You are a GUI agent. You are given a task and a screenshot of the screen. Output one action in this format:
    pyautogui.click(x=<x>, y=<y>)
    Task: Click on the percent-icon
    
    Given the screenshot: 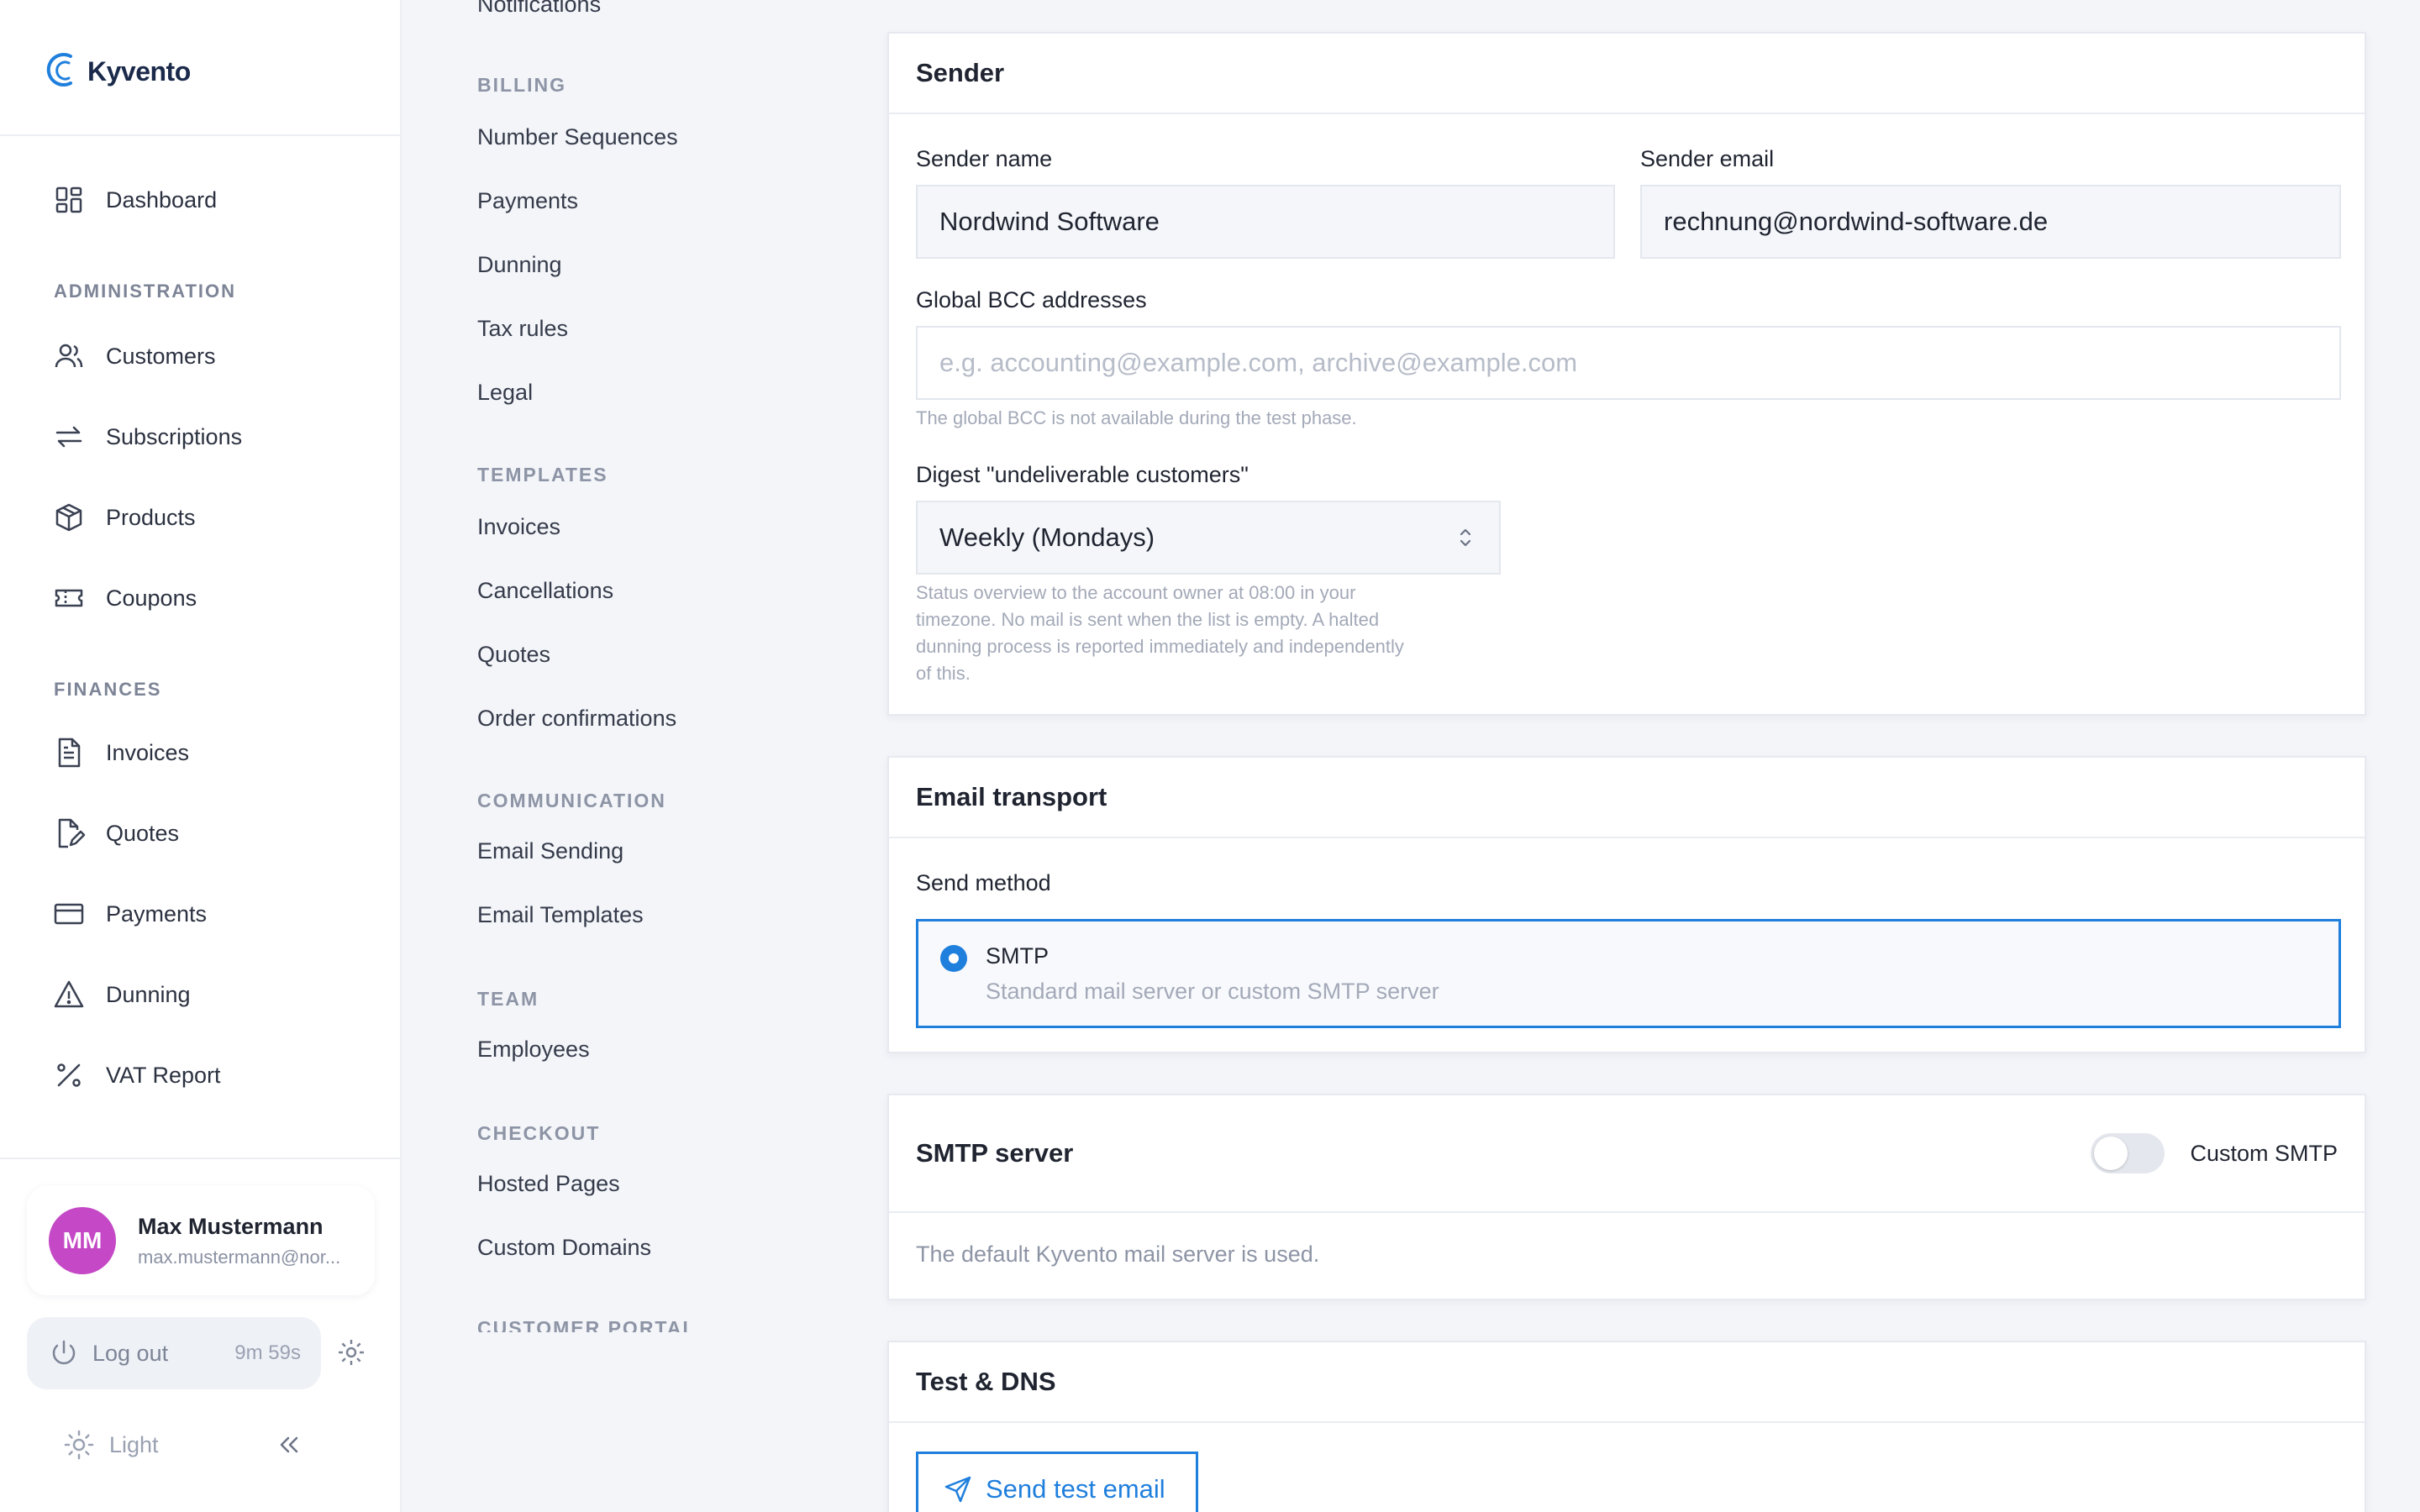 What is the action you would take?
    pyautogui.click(x=69, y=1075)
    